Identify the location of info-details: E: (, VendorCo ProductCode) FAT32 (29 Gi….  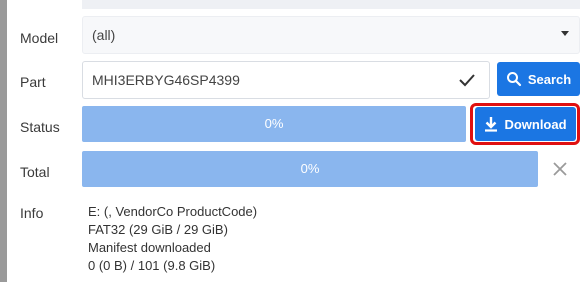
(172, 239).